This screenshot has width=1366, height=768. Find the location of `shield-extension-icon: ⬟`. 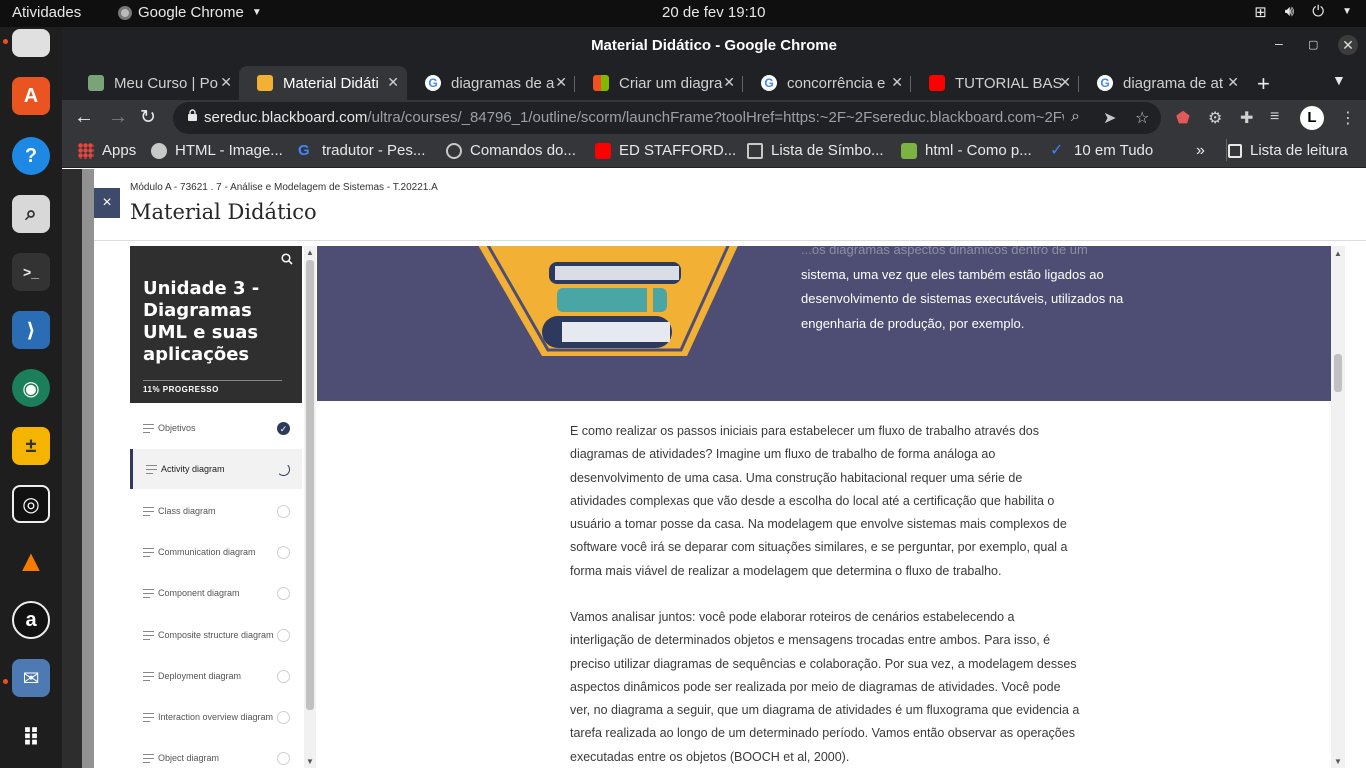

shield-extension-icon: ⬟ is located at coordinates (1183, 118).